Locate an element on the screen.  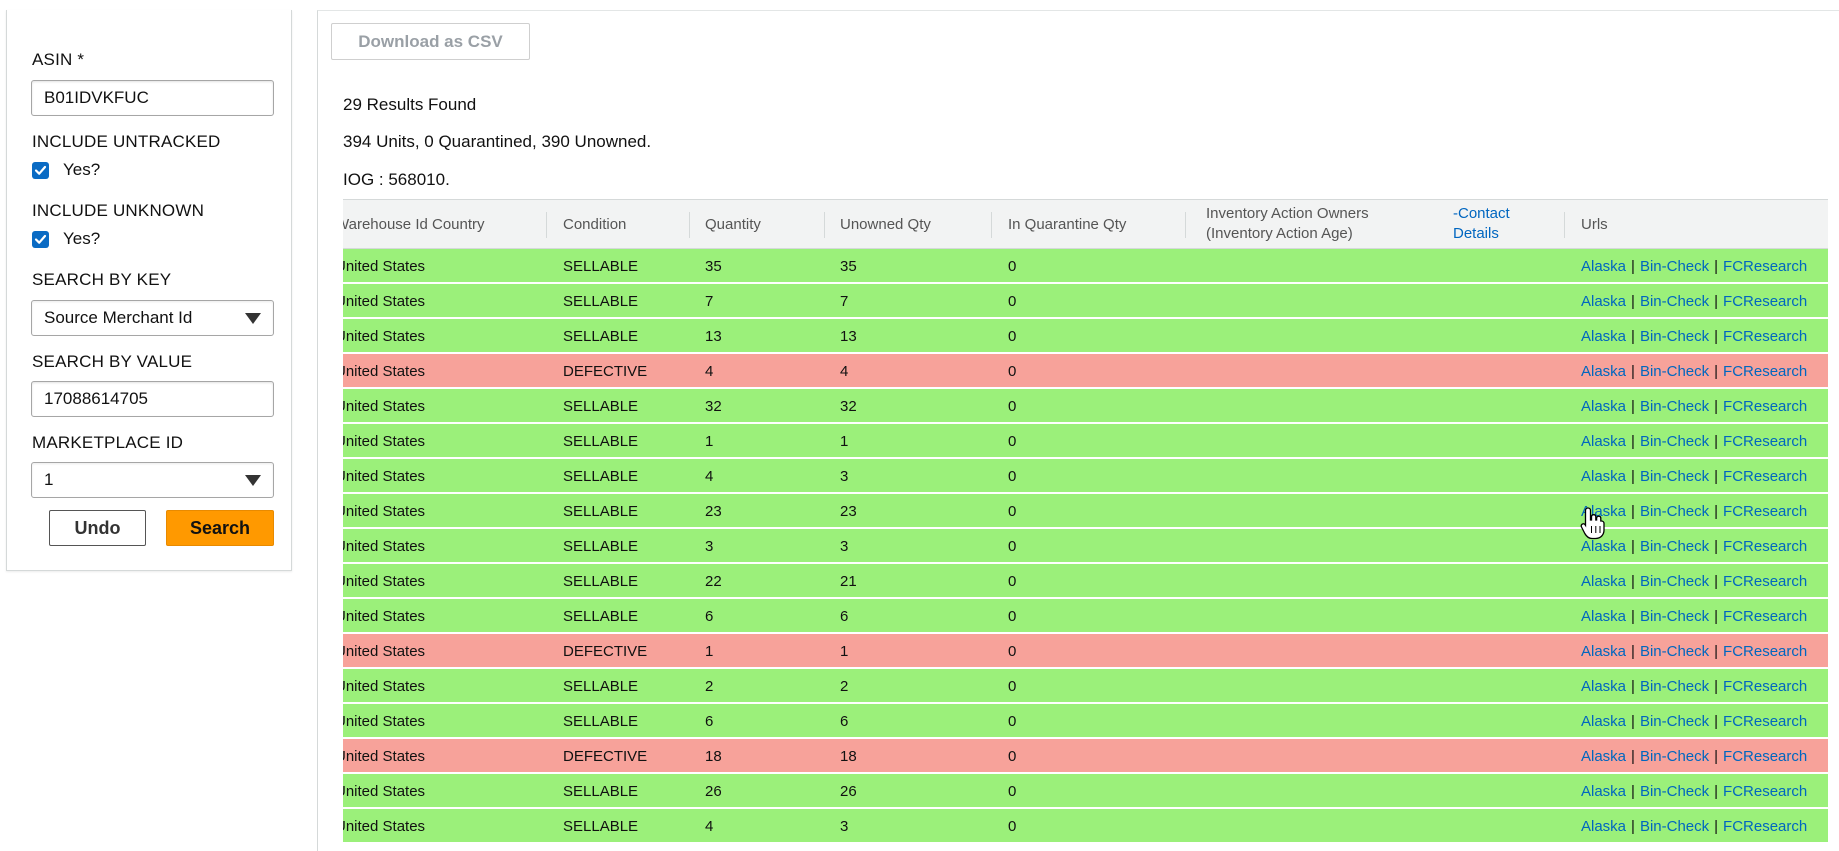
contact-details-link: -Contact Details is located at coordinates (1493, 224).